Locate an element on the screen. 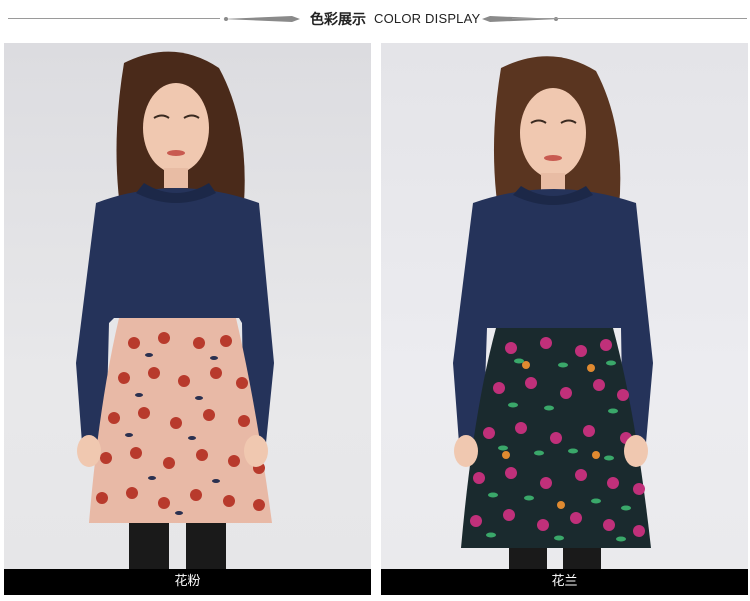 The width and height of the screenshot is (750, 601). header-ornament-right is located at coordinates (521, 19).